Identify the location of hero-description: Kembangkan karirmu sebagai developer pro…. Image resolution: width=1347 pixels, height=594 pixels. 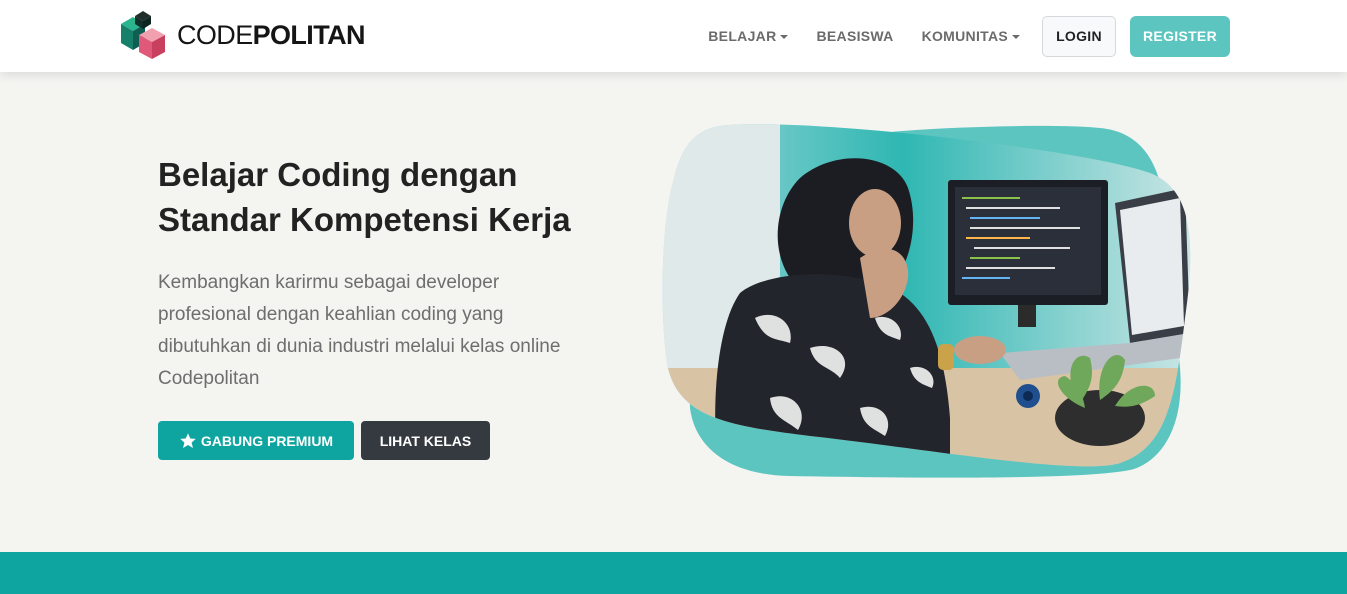
(359, 330).